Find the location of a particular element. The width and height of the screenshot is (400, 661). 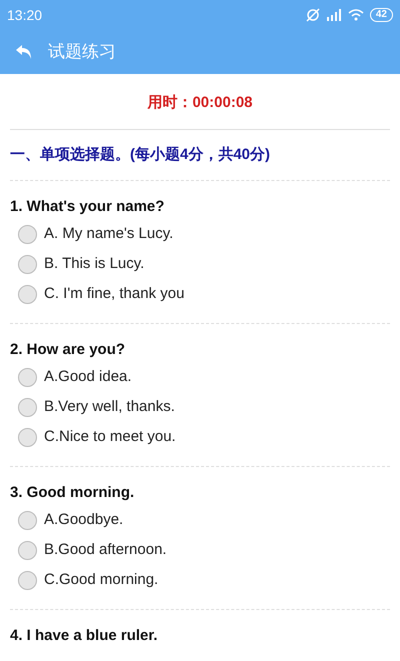

answer-option: A.Good idea. is located at coordinates (200, 377).